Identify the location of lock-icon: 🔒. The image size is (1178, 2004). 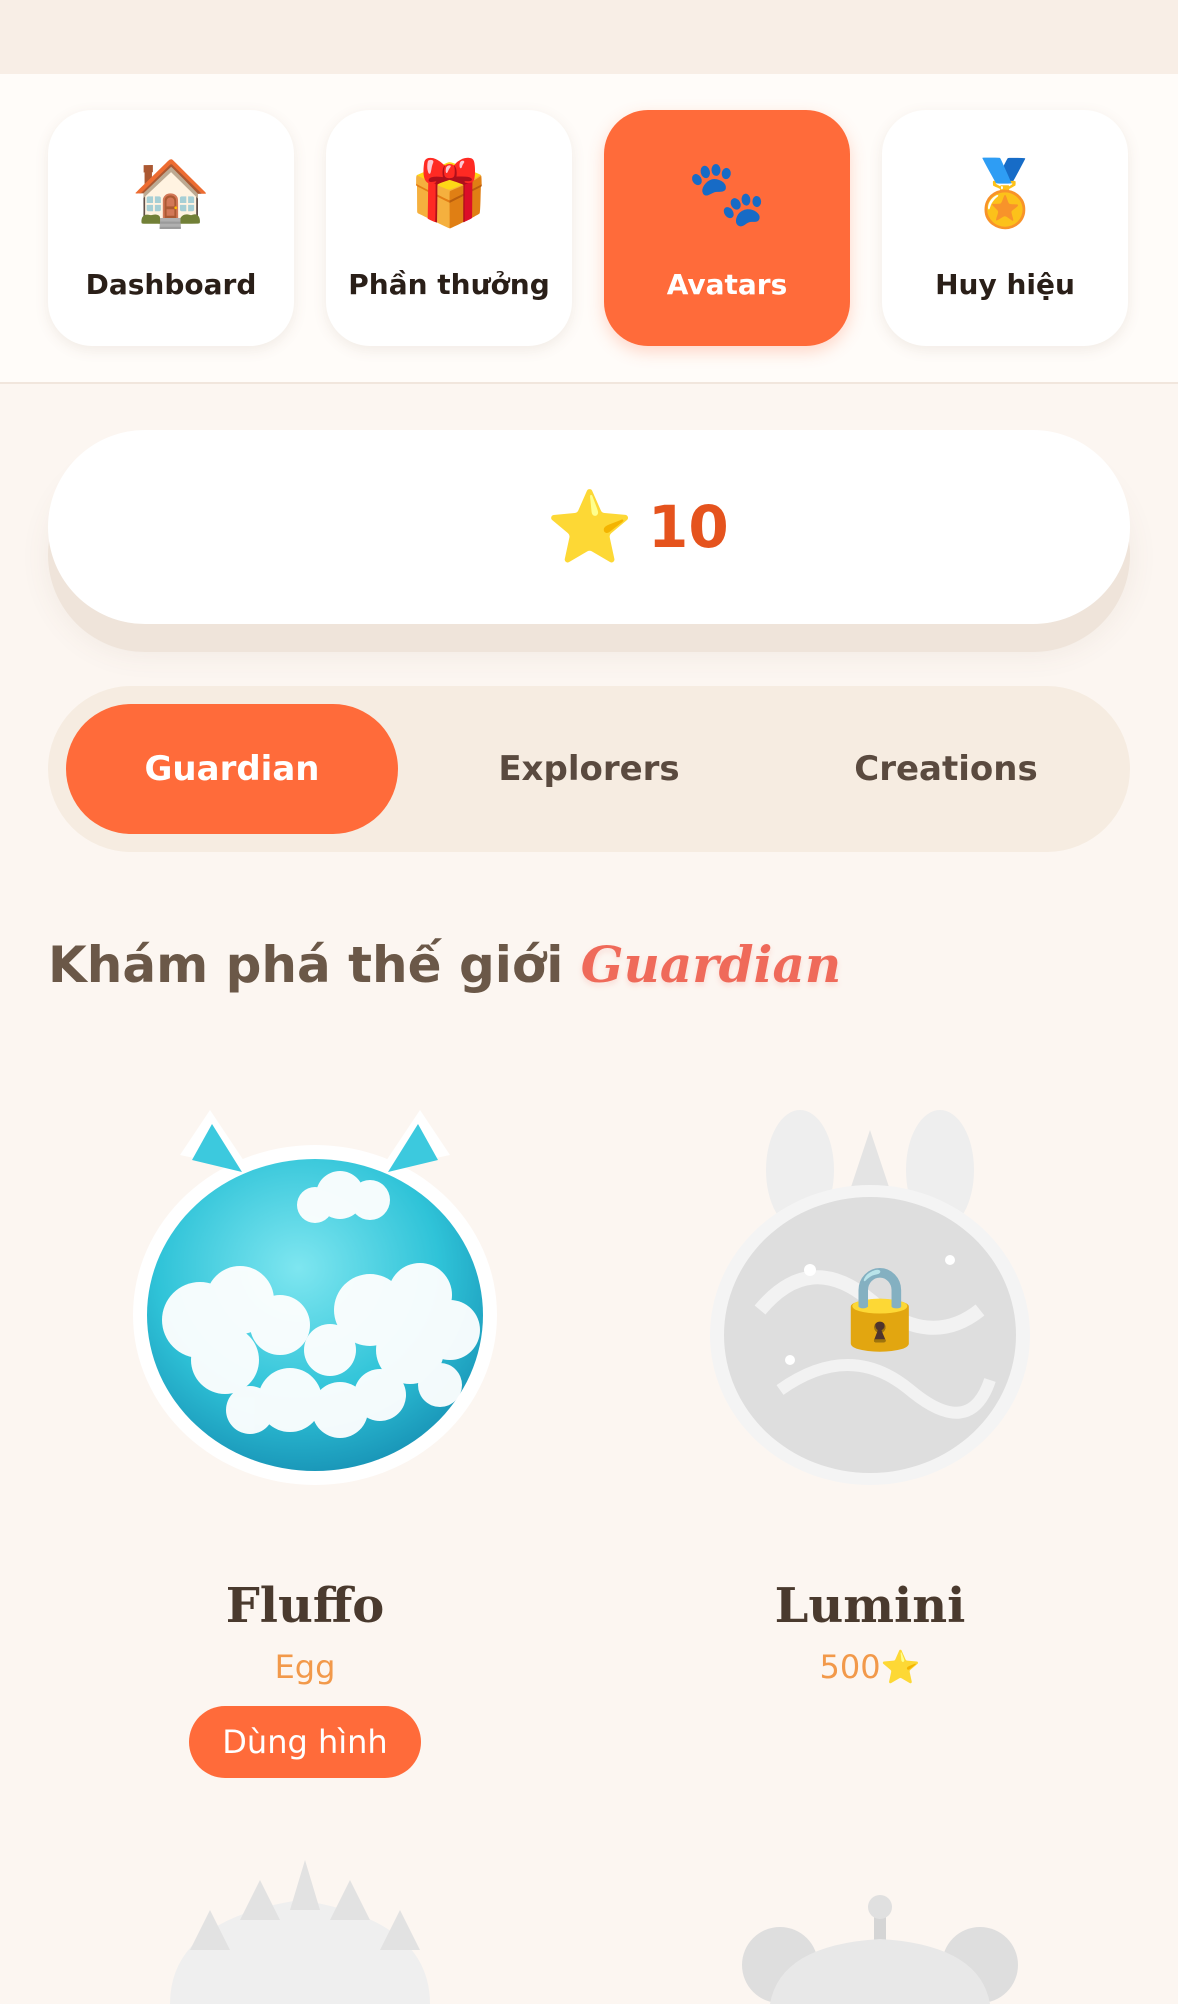
(880, 1307).